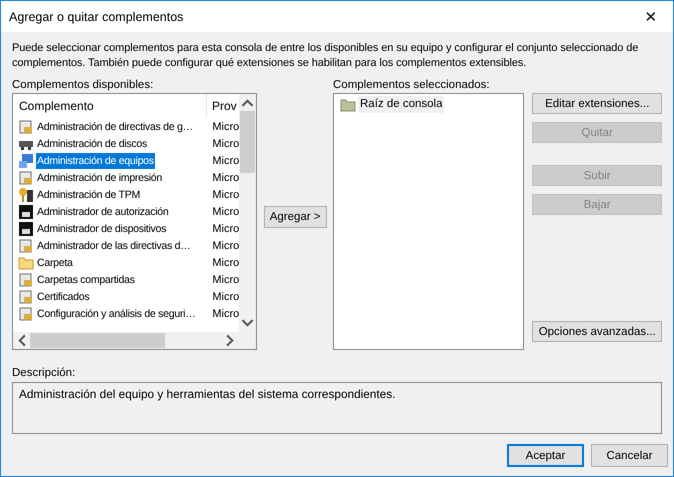 The width and height of the screenshot is (674, 477). Describe the element at coordinates (102, 228) in the screenshot. I see `snapin-name: Administrador de dispositivos` at that location.